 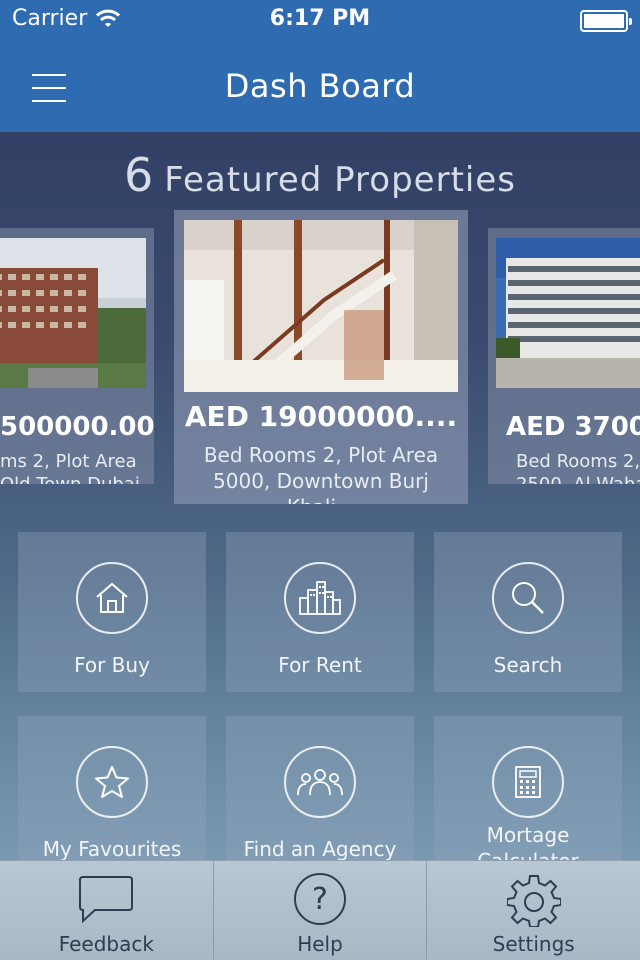 I want to click on featured-count: 6, so click(x=139, y=175).